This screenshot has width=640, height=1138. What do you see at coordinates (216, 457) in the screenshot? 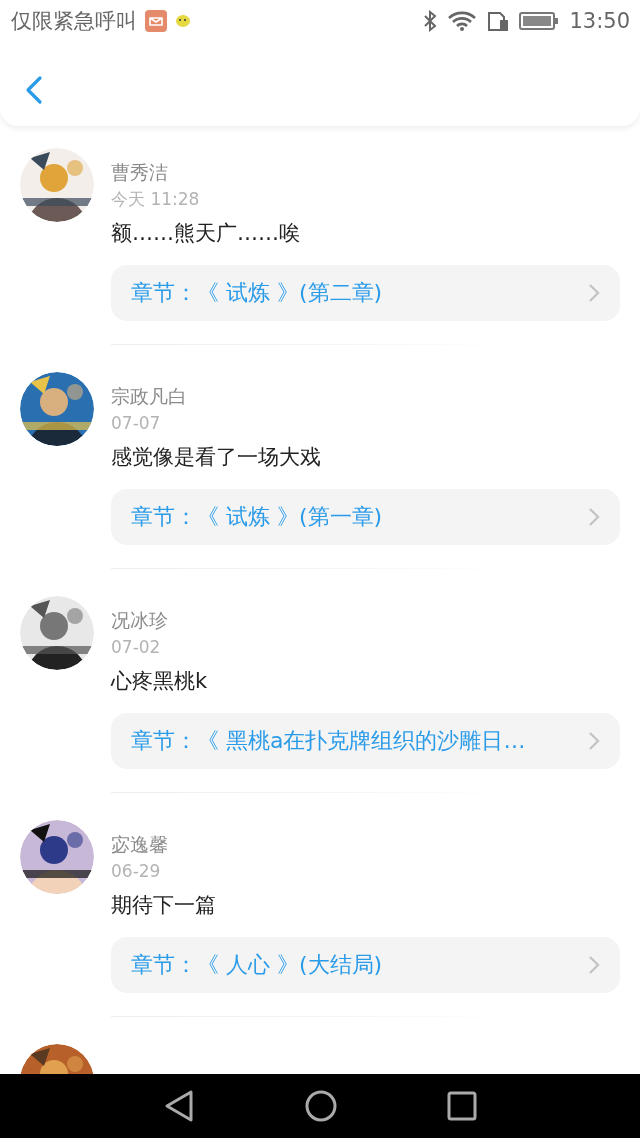
I see `comment-text: 感觉像是看了一场大戏` at bounding box center [216, 457].